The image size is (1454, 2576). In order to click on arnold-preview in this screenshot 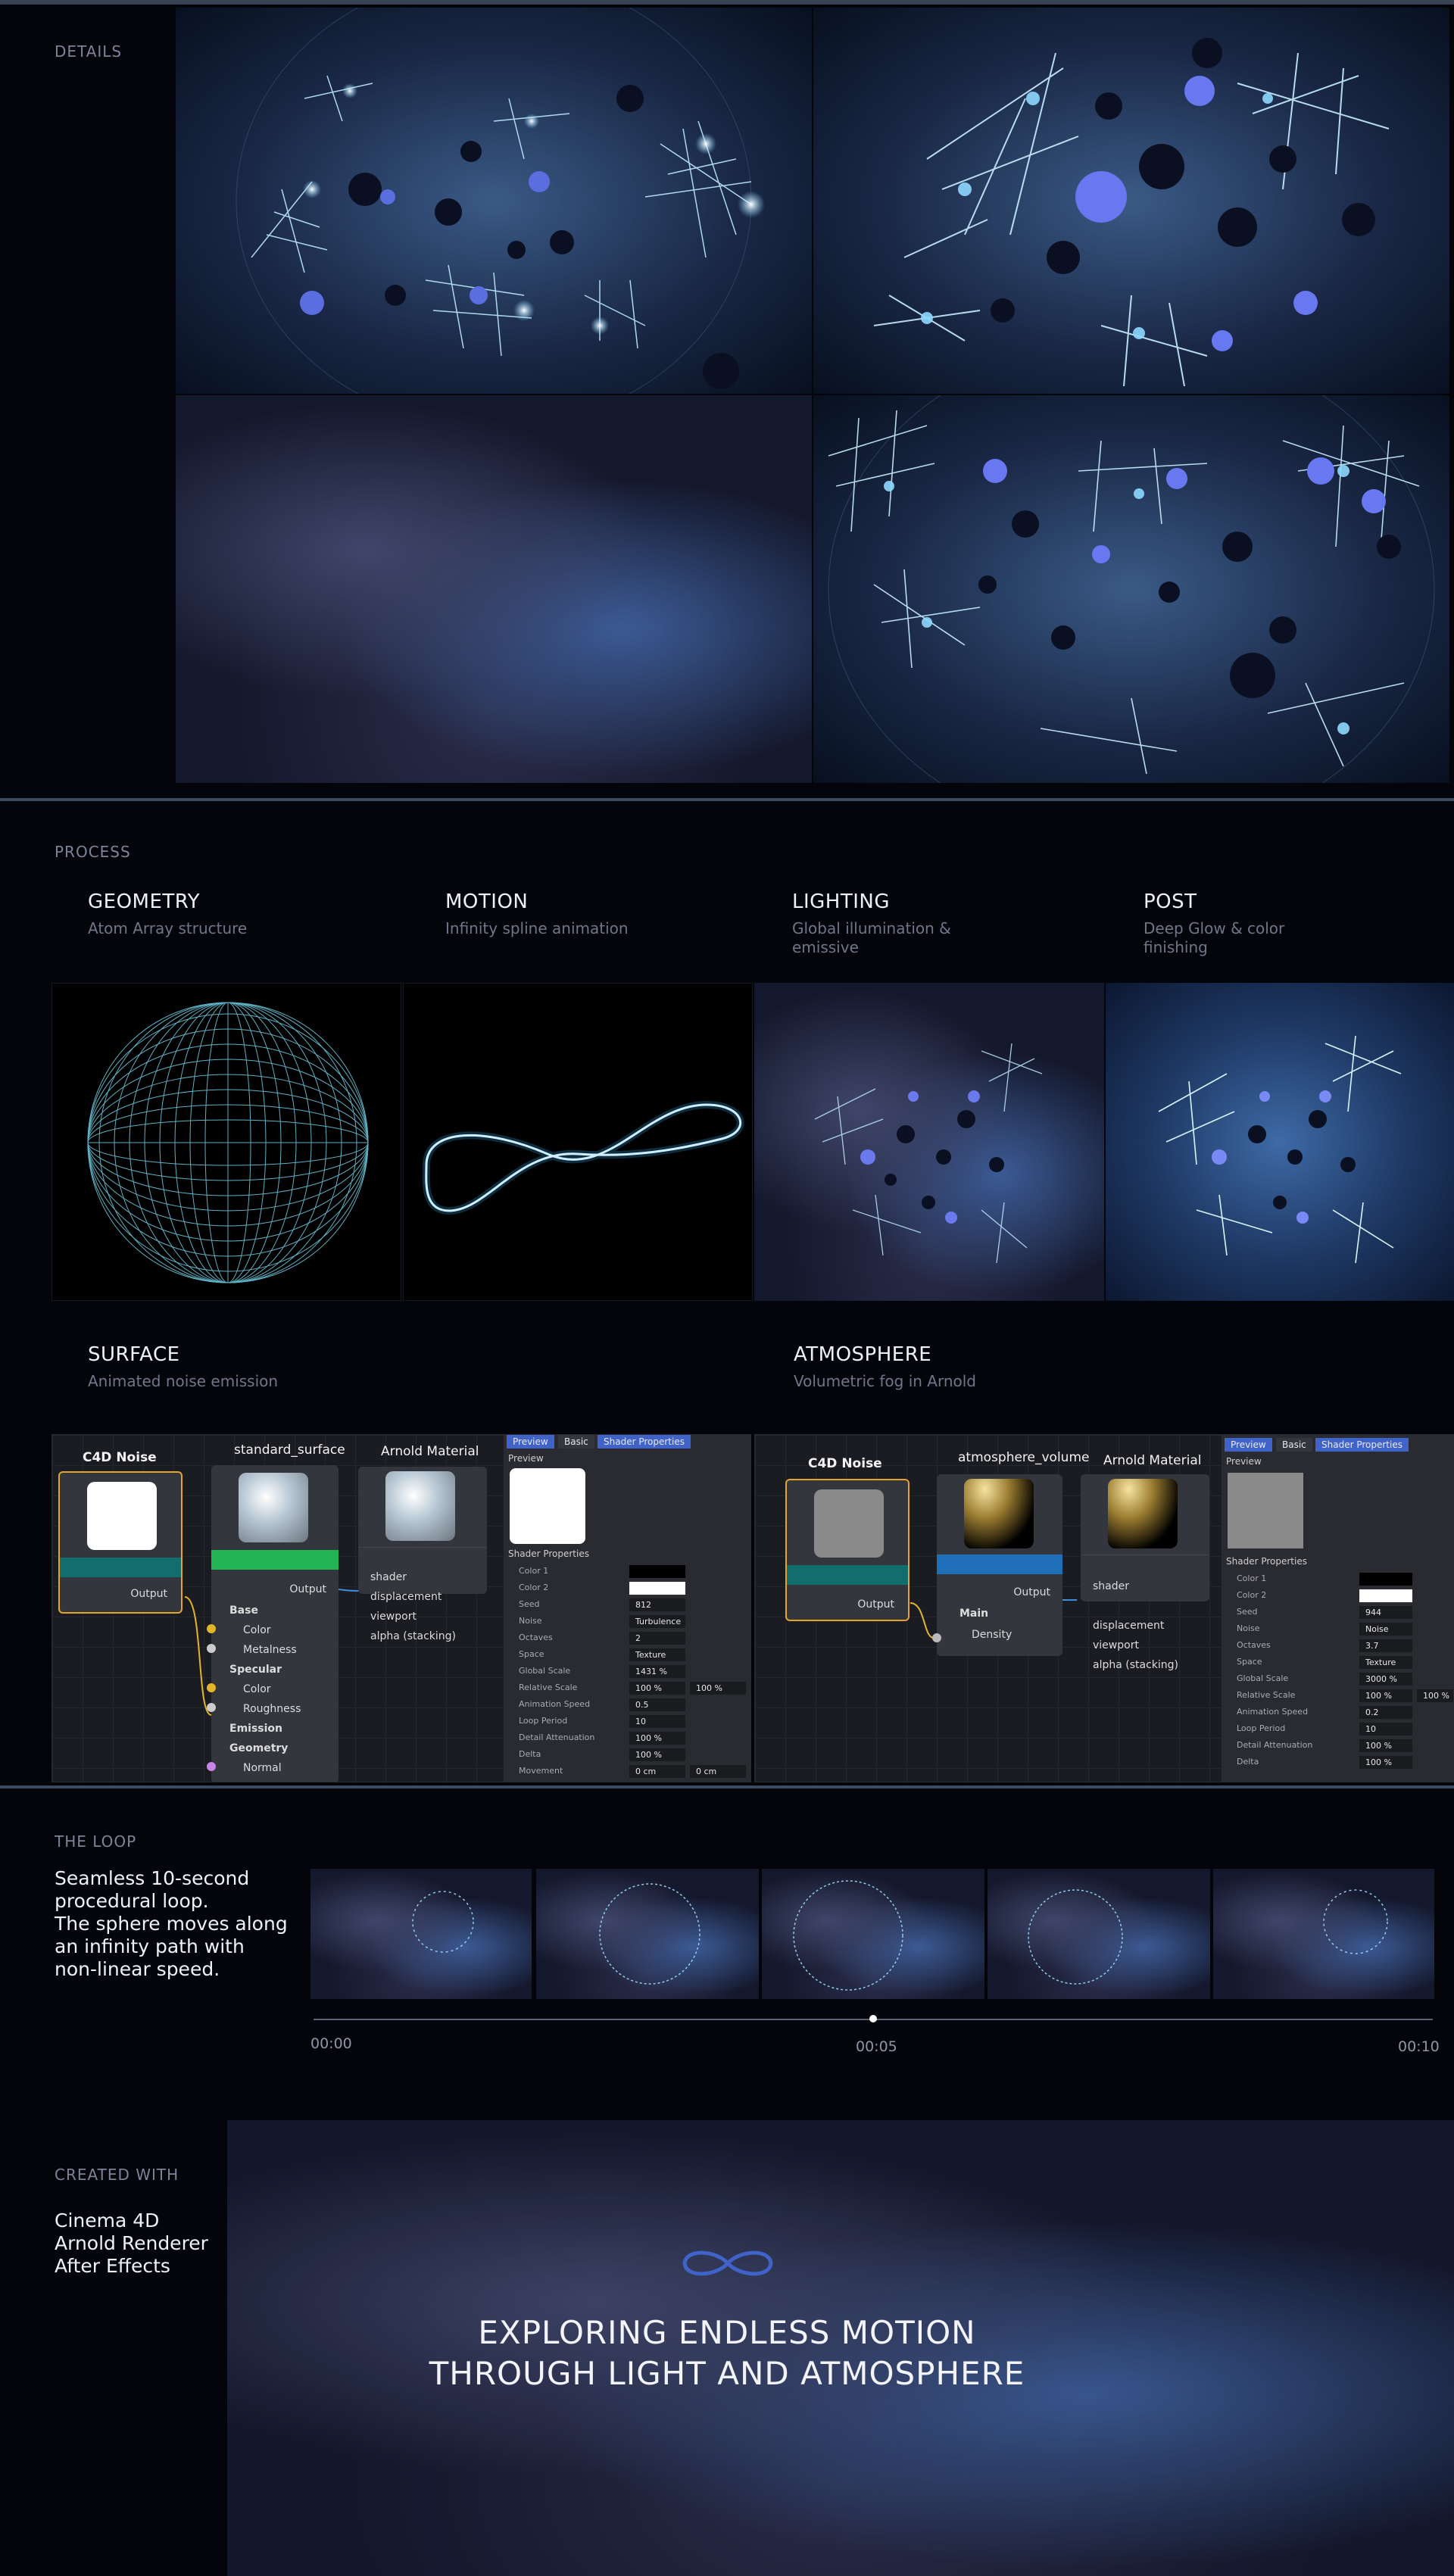, I will do `click(420, 1506)`.